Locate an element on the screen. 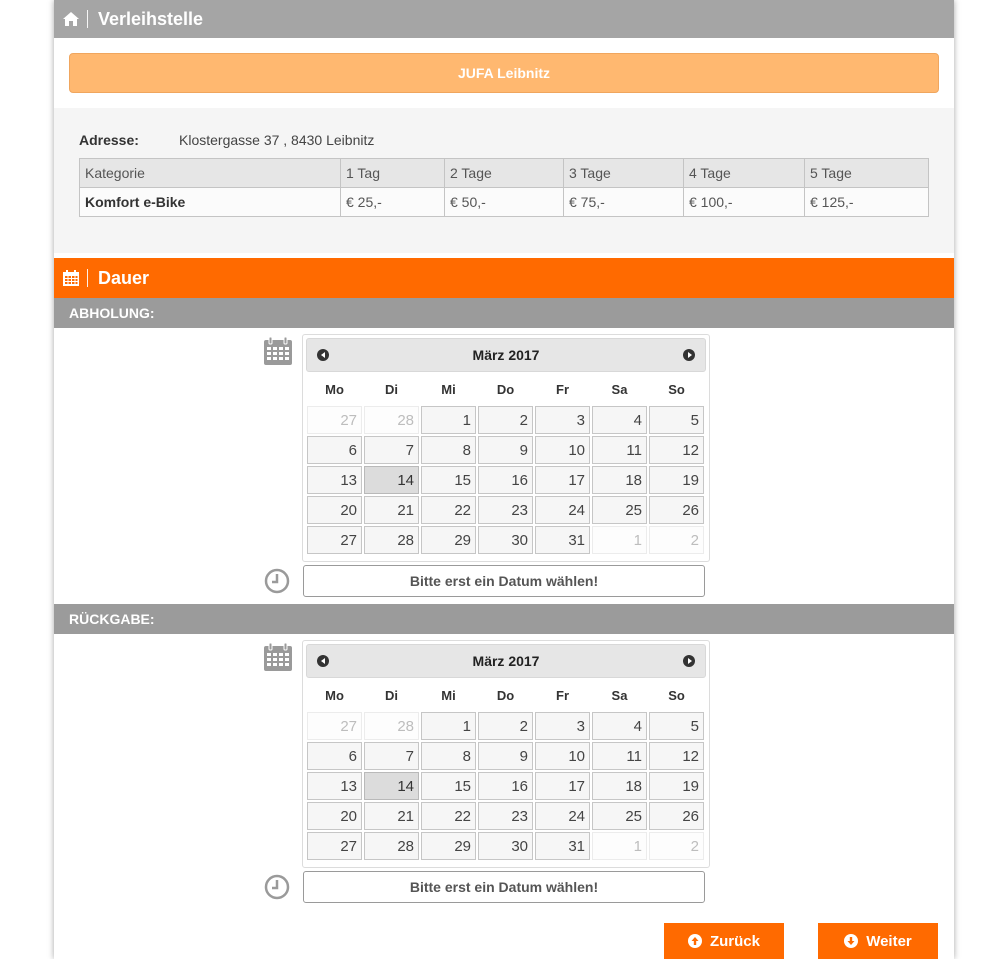  calendar-week-row: 27 28 1 2 3 4 5 is located at coordinates (506, 421).